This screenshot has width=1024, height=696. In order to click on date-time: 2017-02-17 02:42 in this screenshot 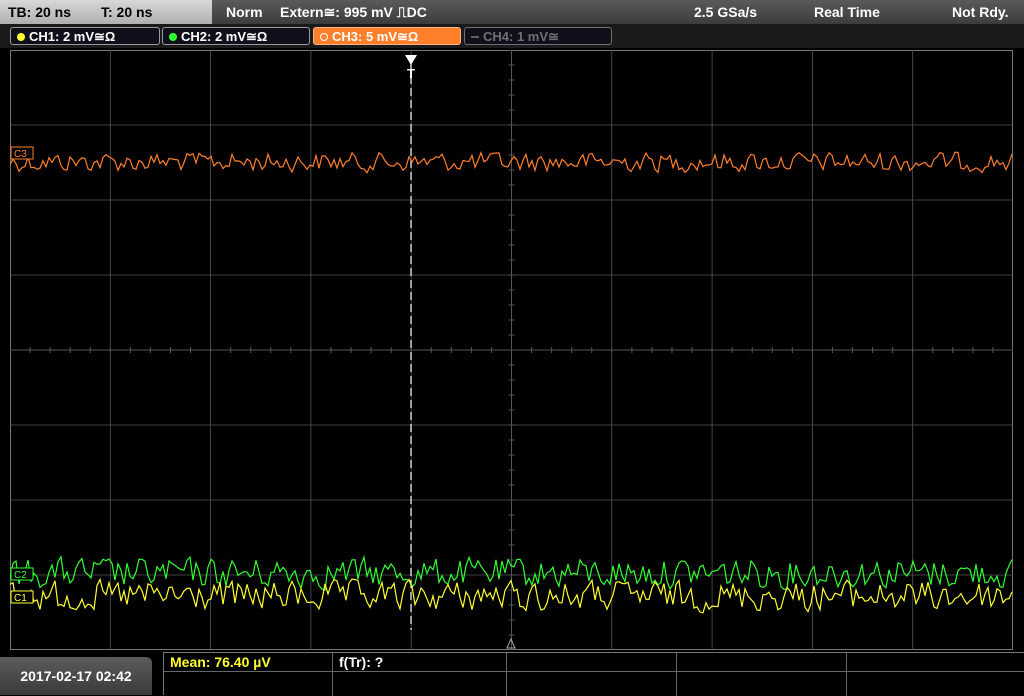, I will do `click(76, 676)`.